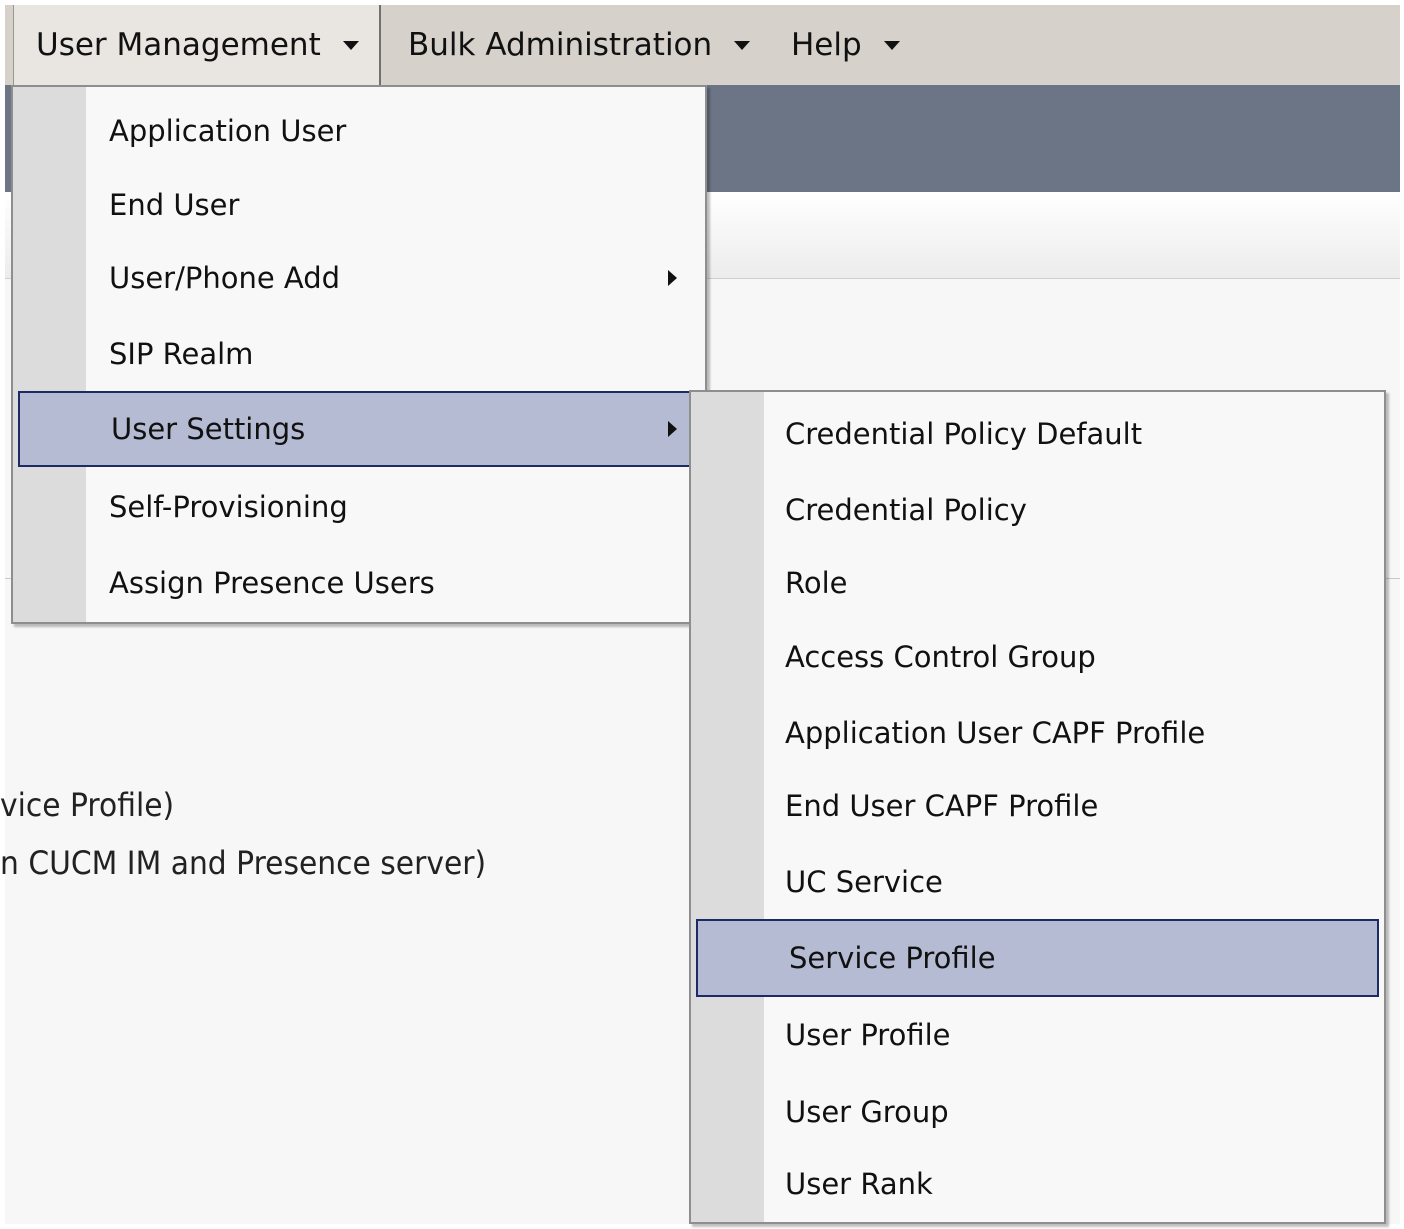 The width and height of the screenshot is (1404, 1229). What do you see at coordinates (228, 507) in the screenshot?
I see `menu-item-label: Self-Provisioning` at bounding box center [228, 507].